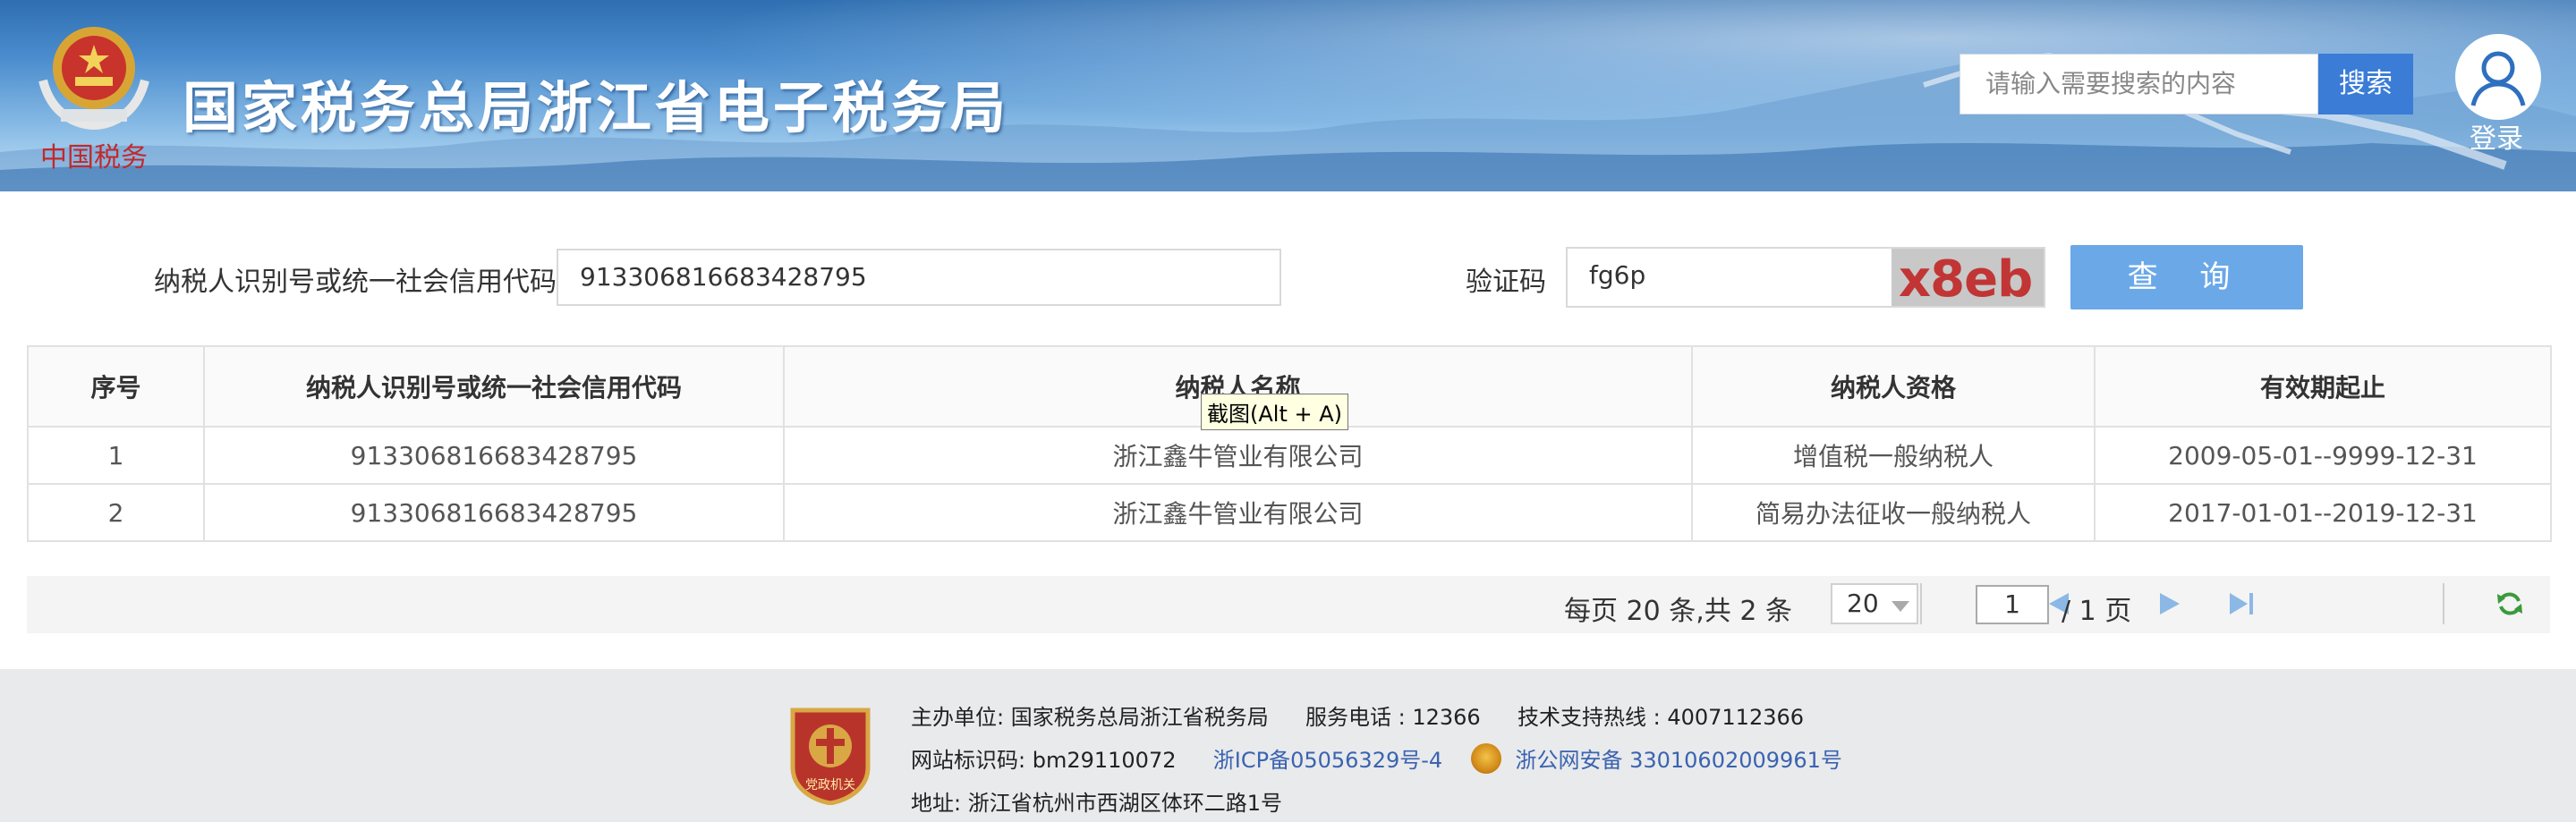  What do you see at coordinates (94, 158) in the screenshot?
I see `svg-text: 中国税务` at bounding box center [94, 158].